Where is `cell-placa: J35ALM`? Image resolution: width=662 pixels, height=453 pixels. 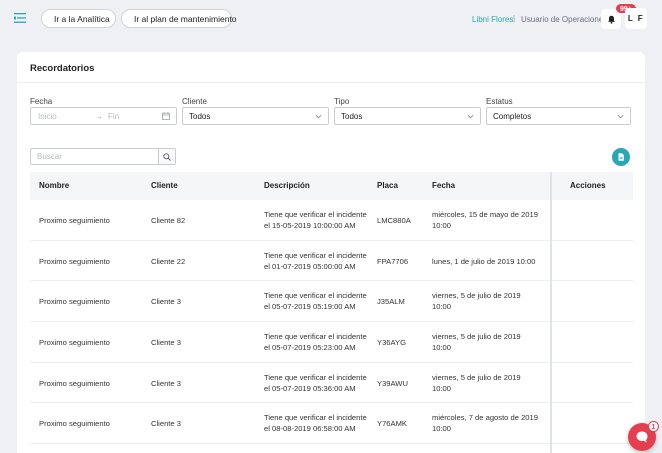 cell-placa: J35ALM is located at coordinates (391, 302).